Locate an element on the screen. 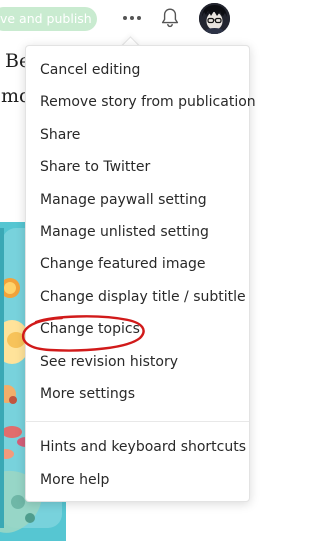  avatar-image is located at coordinates (214, 18).